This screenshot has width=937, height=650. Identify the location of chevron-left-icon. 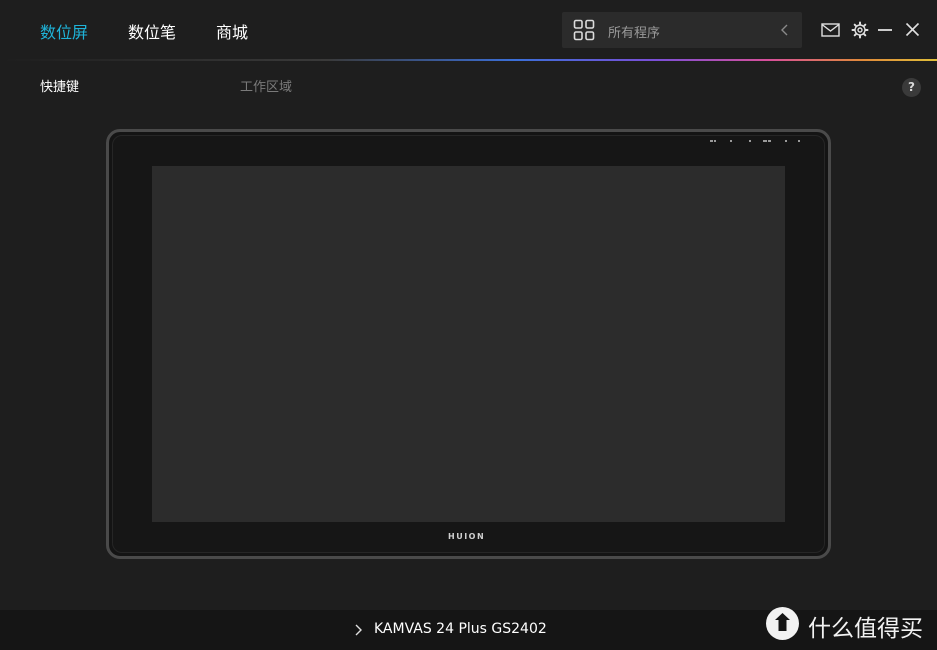
(785, 30).